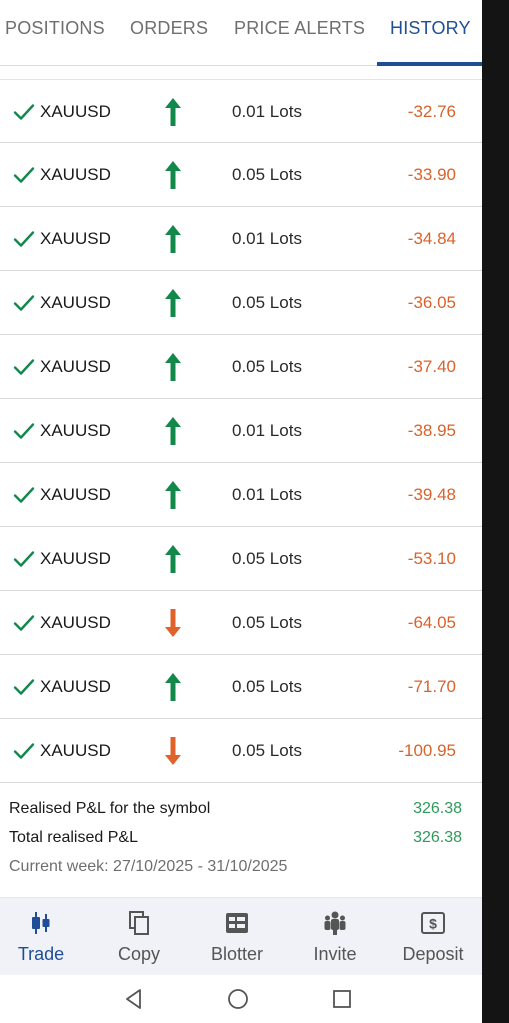 The width and height of the screenshot is (509, 1023). I want to click on system-navigation-bar, so click(241, 999).